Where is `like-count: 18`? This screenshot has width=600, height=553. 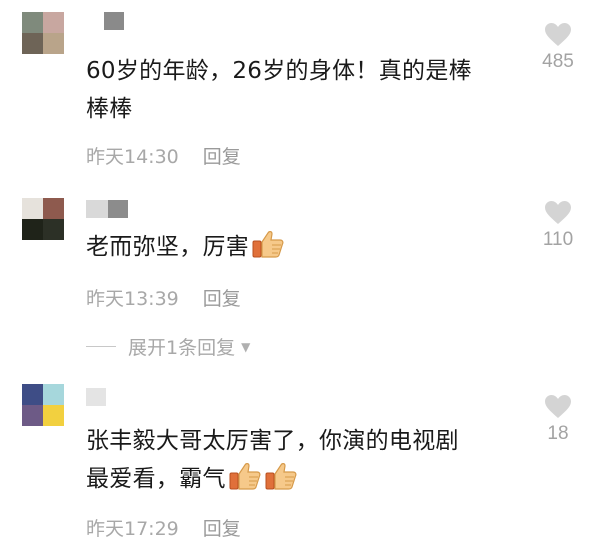 like-count: 18 is located at coordinates (558, 433).